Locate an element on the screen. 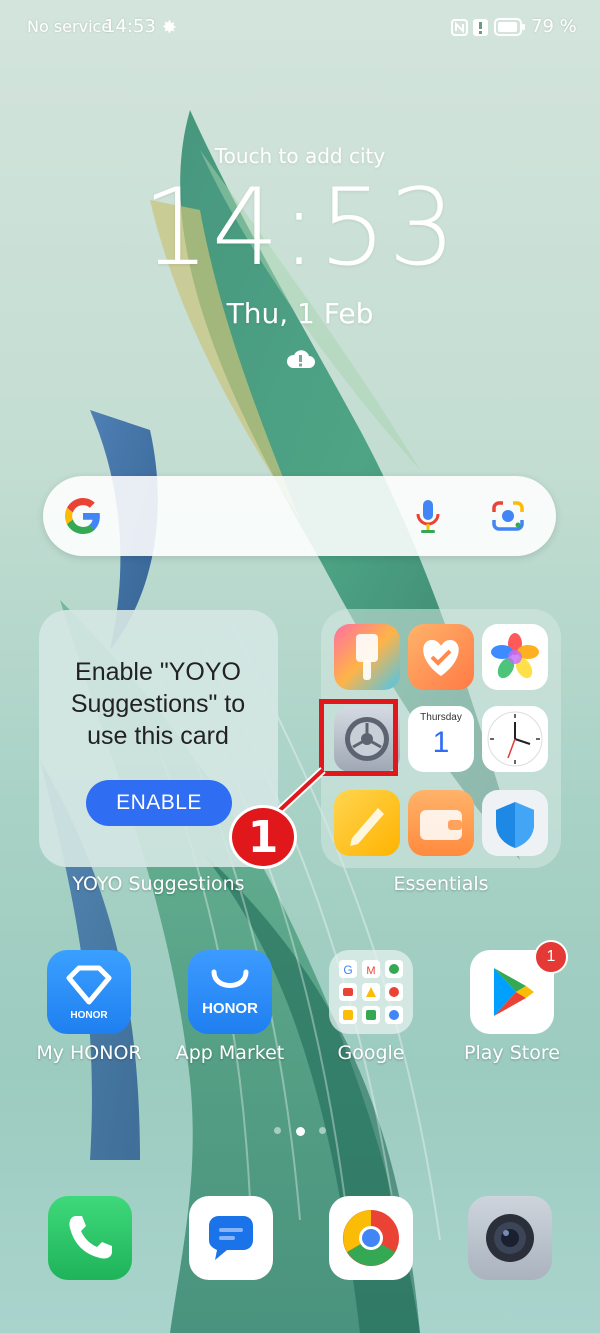 Image resolution: width=600 pixels, height=1333 pixels. app-market-label: App Market is located at coordinates (230, 1053).